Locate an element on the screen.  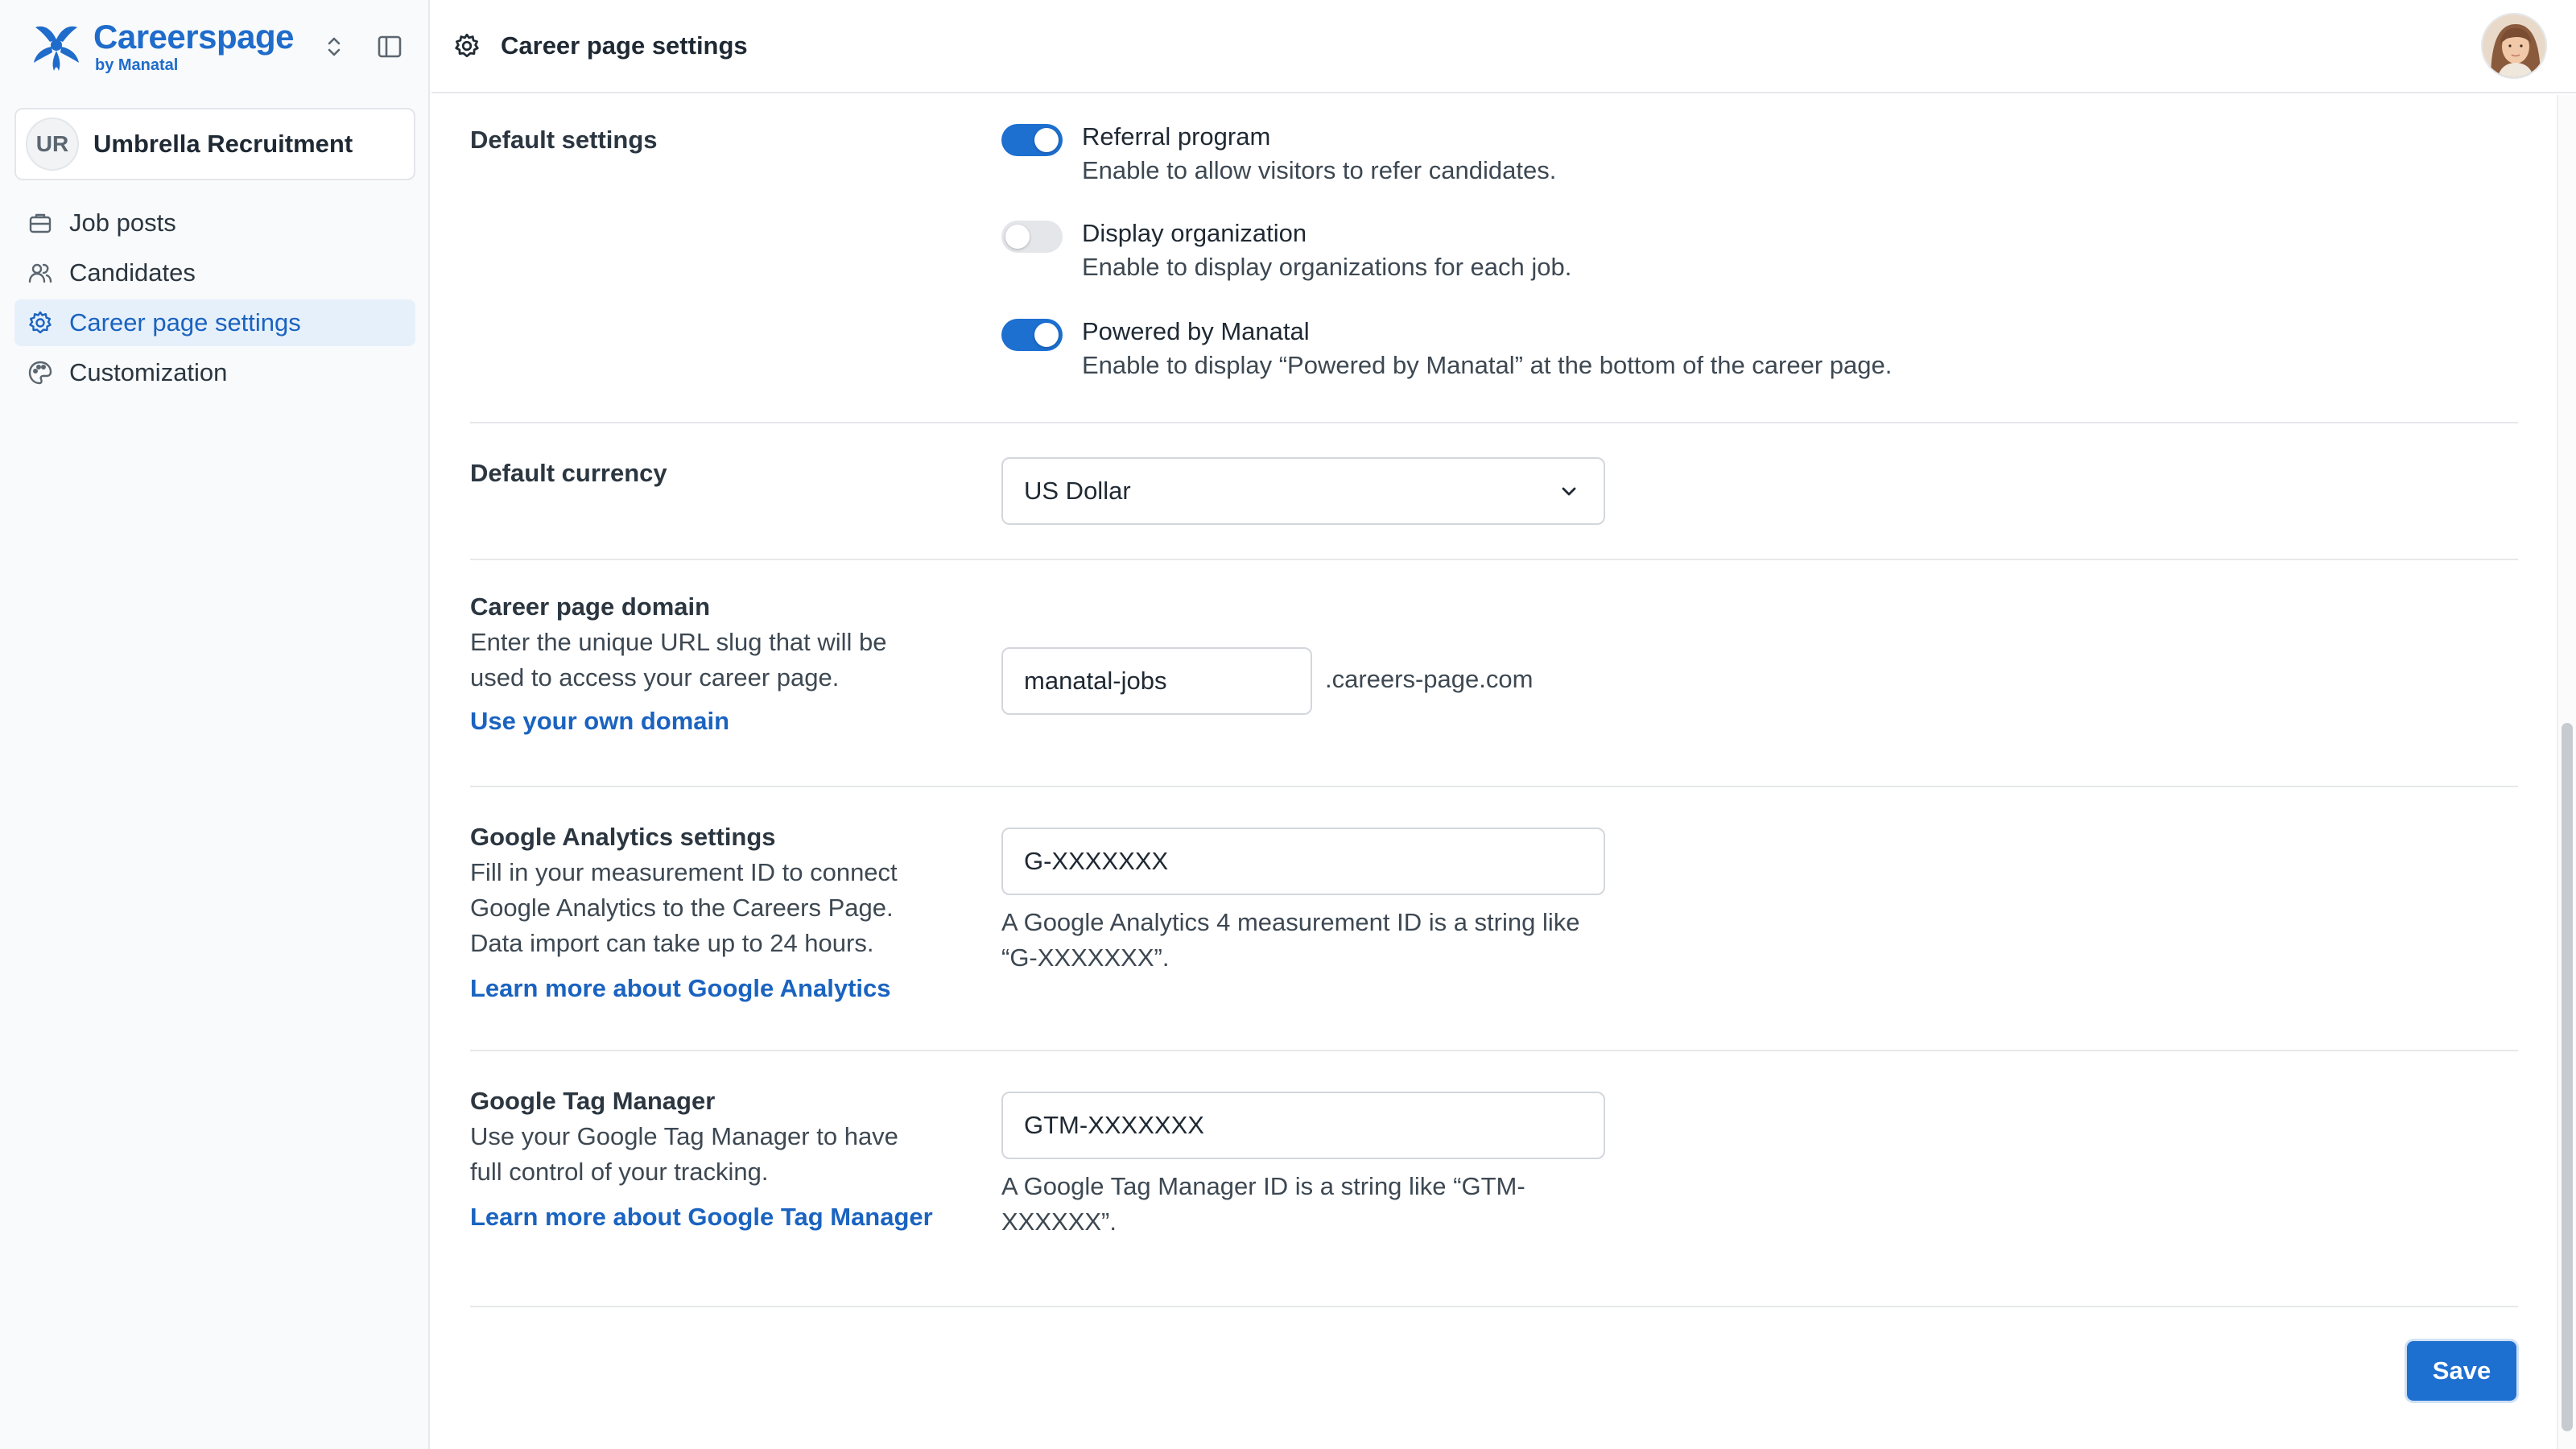
powered-by-manatal-toggle is located at coordinates (1032, 335).